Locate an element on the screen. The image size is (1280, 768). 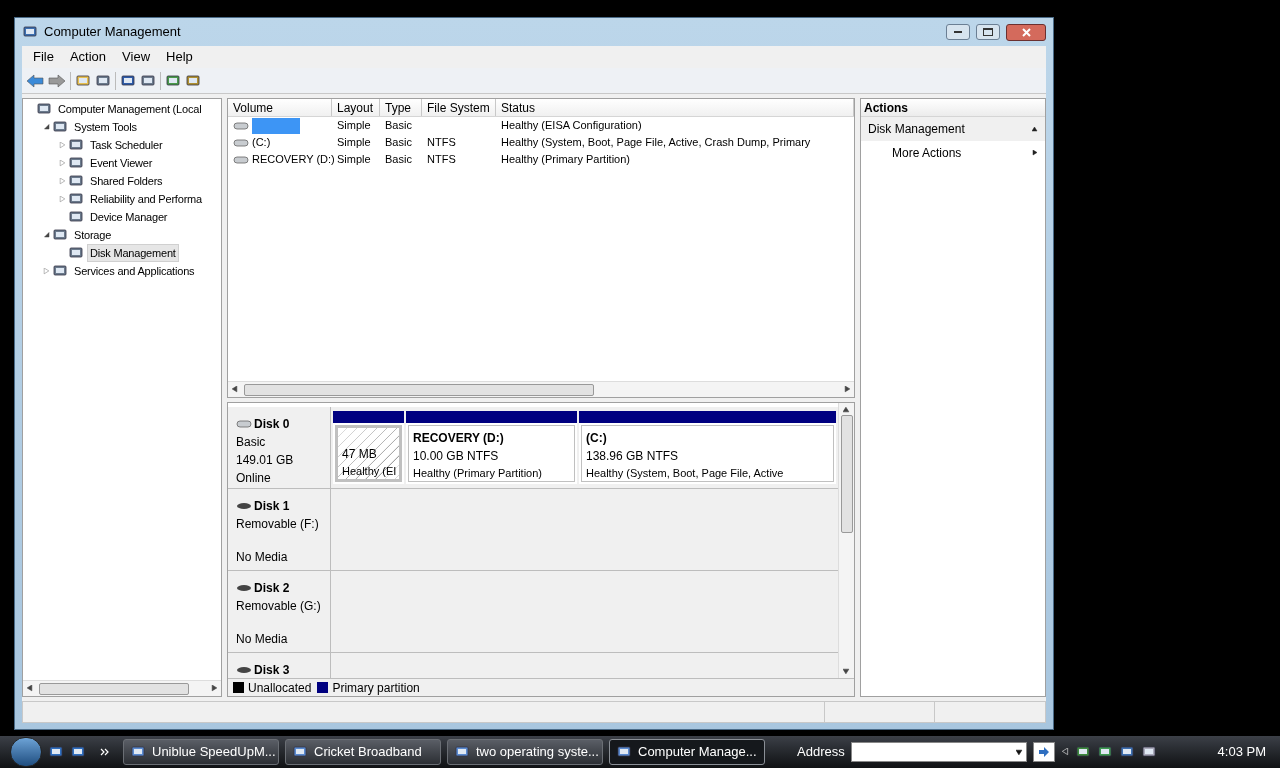
partition-size: 47 MB is located at coordinates (360, 454).